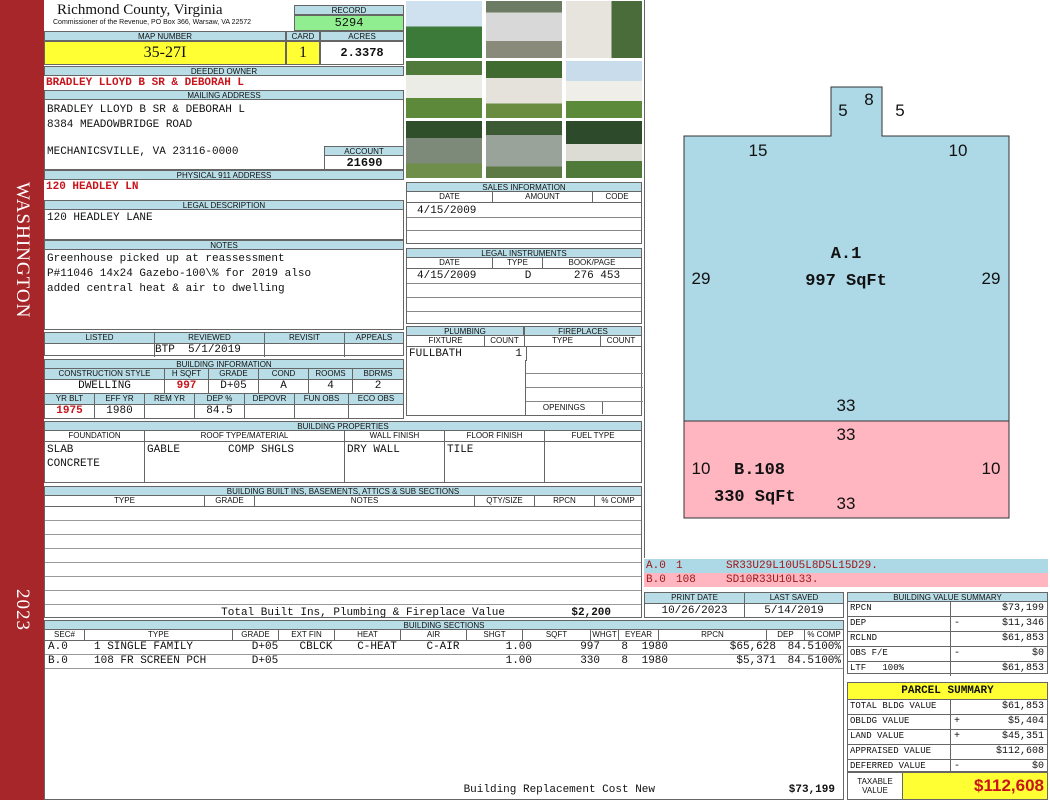  What do you see at coordinates (605, 635) in the screenshot?
I see `whgt-header: WHGT` at bounding box center [605, 635].